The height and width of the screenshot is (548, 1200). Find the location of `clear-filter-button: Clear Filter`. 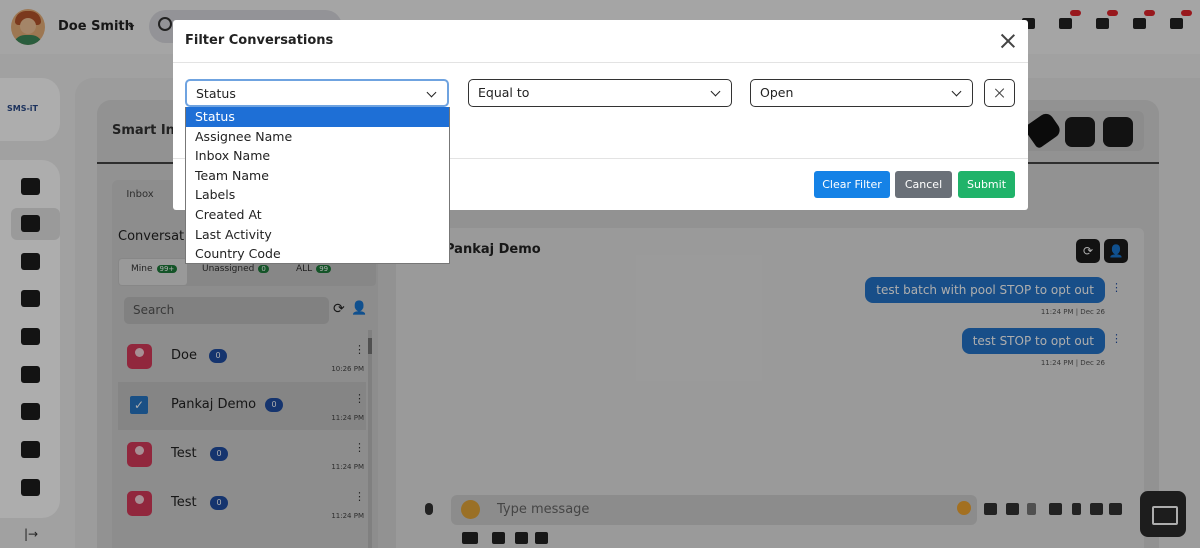

clear-filter-button: Clear Filter is located at coordinates (852, 184).